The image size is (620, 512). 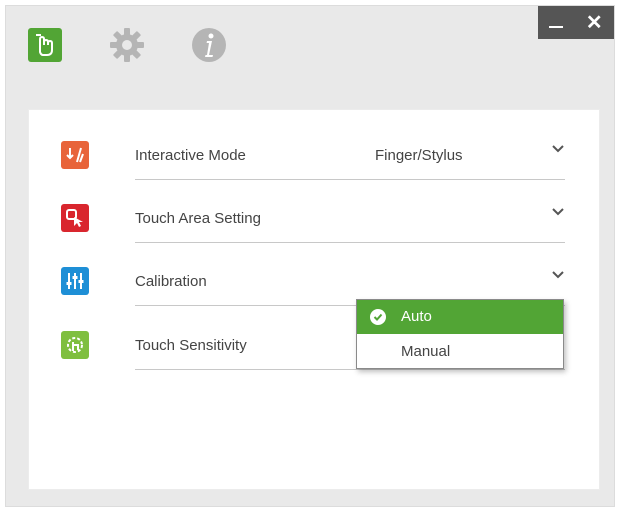 I want to click on toolbar, so click(x=149, y=45).